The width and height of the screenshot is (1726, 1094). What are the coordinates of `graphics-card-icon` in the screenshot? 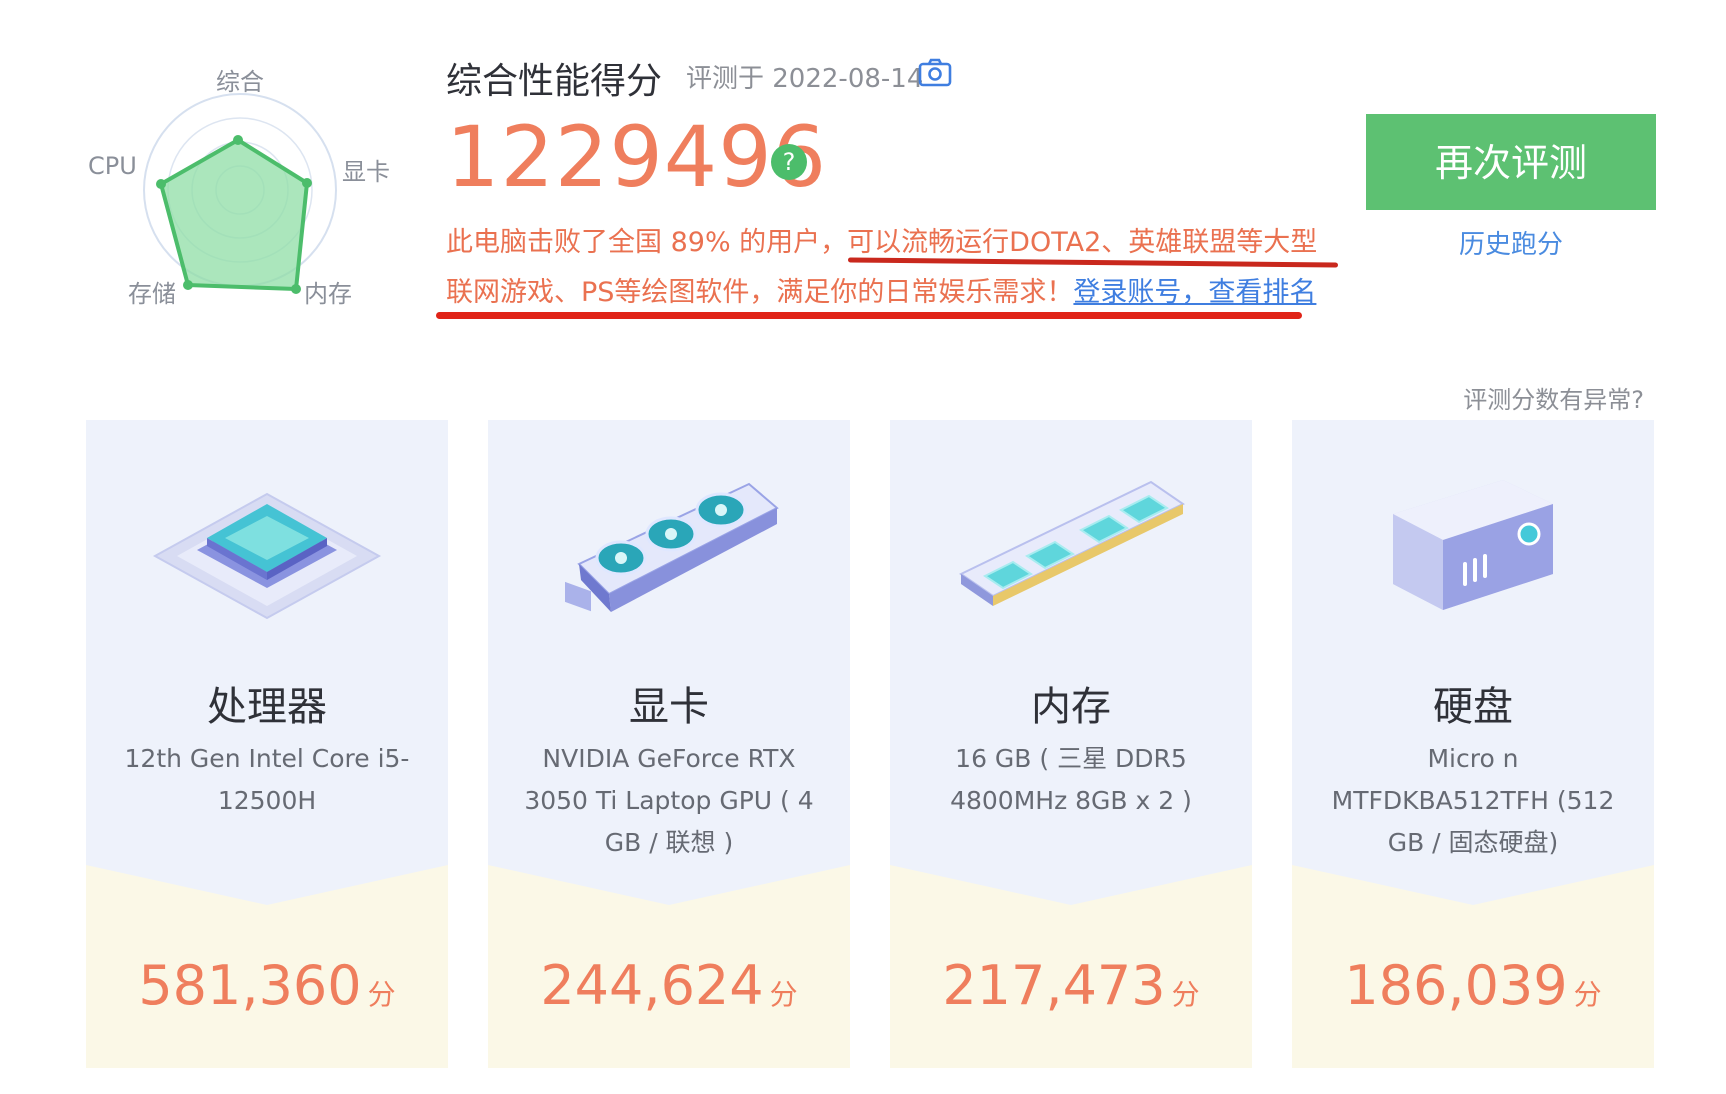 It's located at (672, 547).